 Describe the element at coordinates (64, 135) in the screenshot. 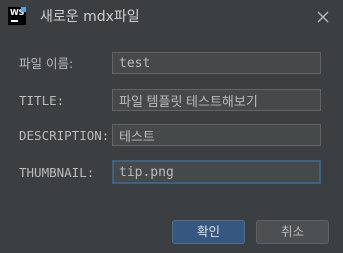

I see `description-label: DESCRIPTION:` at that location.